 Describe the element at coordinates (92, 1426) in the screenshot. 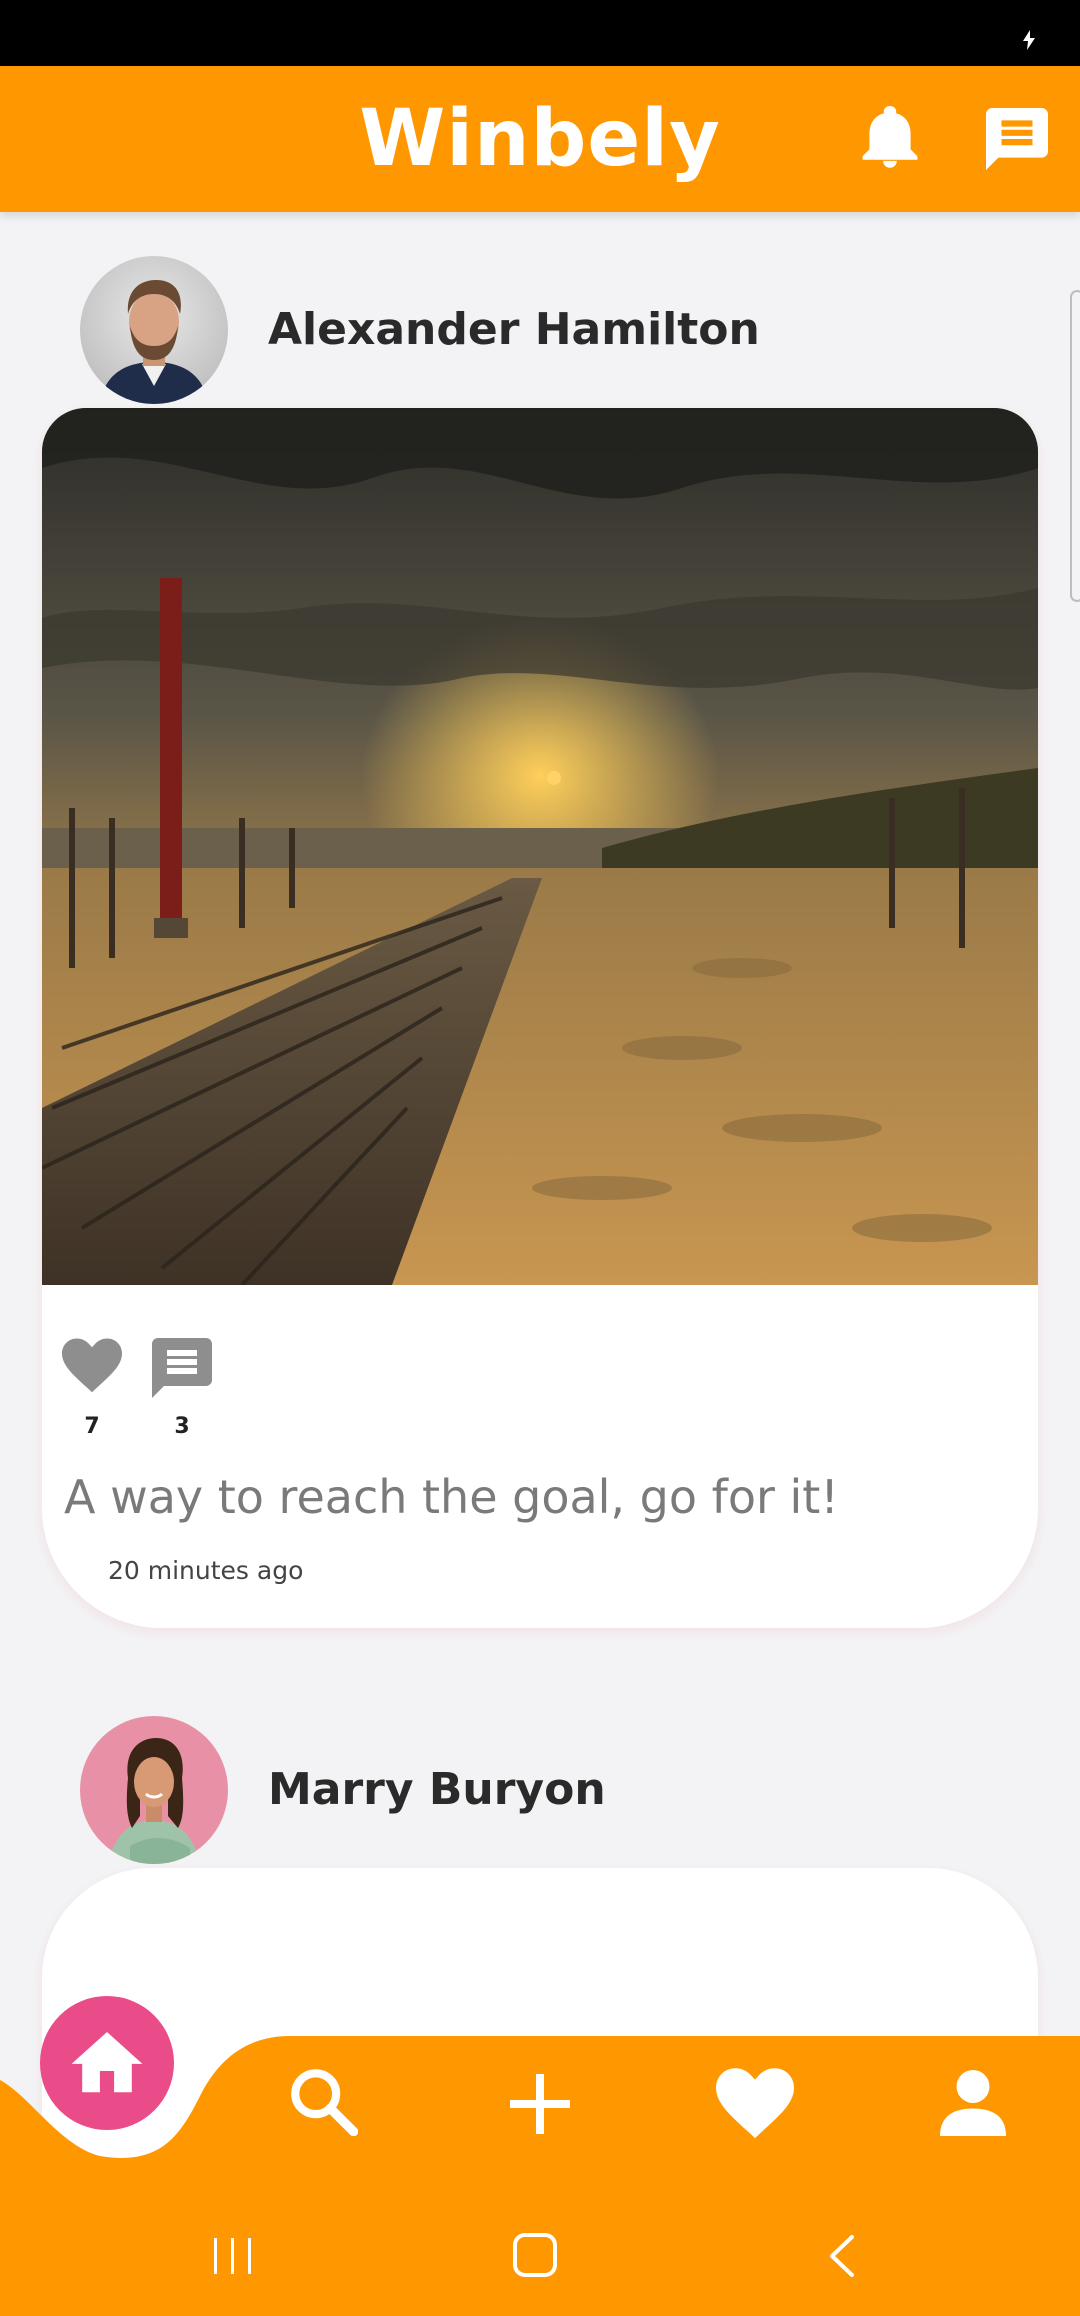

I see `like-count: 7` at that location.